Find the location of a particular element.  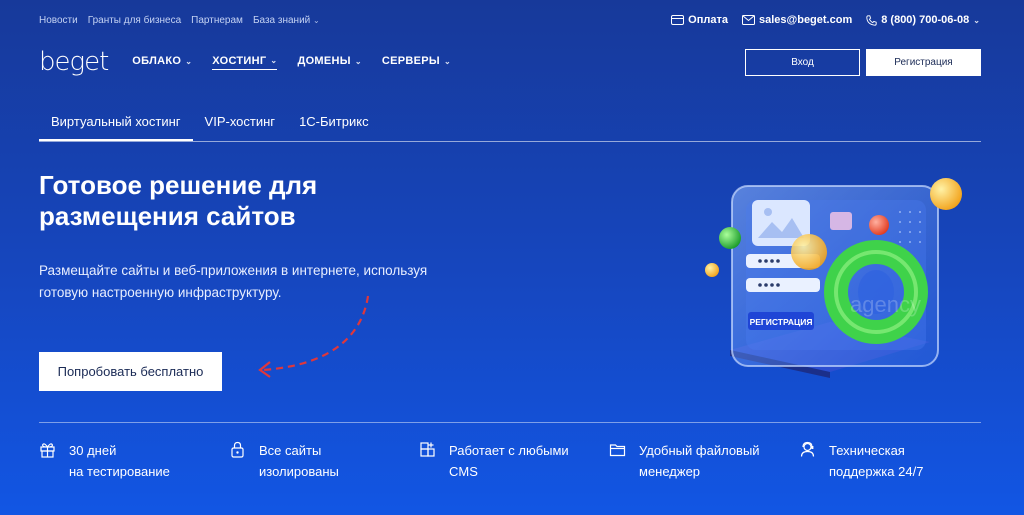

try-free-button: Попробовать бесплатно is located at coordinates (130, 371).